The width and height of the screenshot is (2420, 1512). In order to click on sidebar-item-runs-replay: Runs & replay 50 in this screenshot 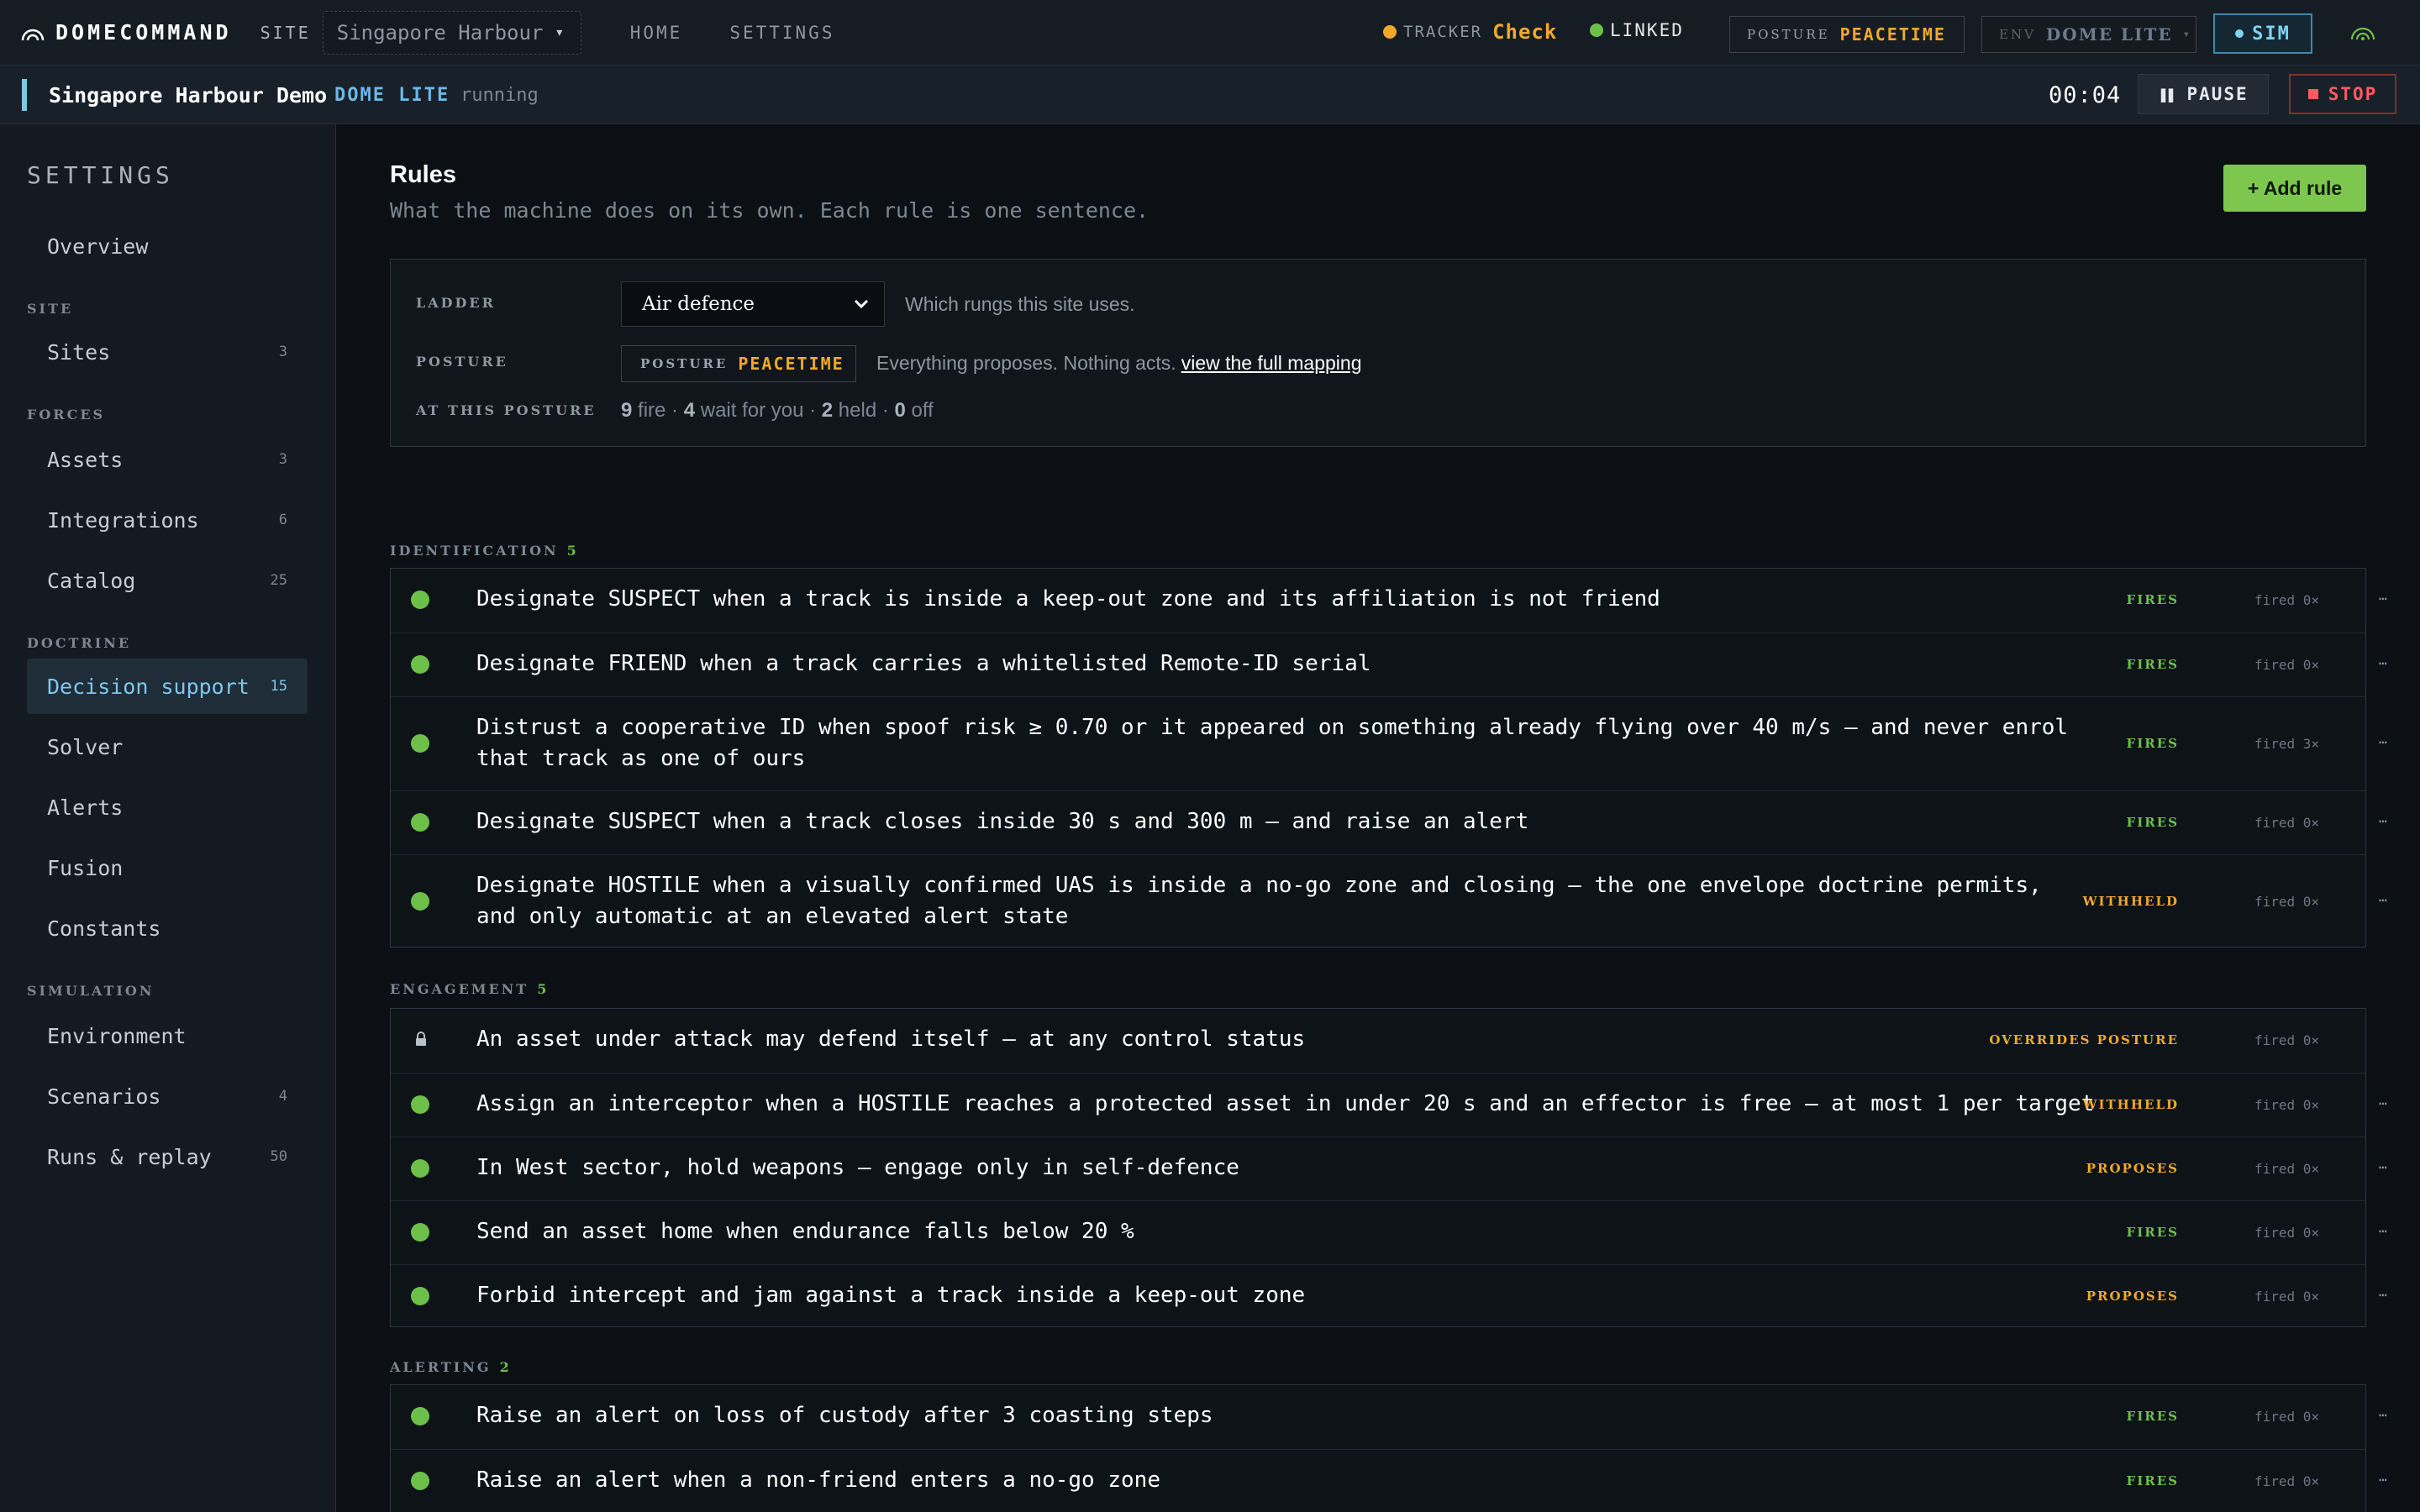, I will do `click(167, 1156)`.